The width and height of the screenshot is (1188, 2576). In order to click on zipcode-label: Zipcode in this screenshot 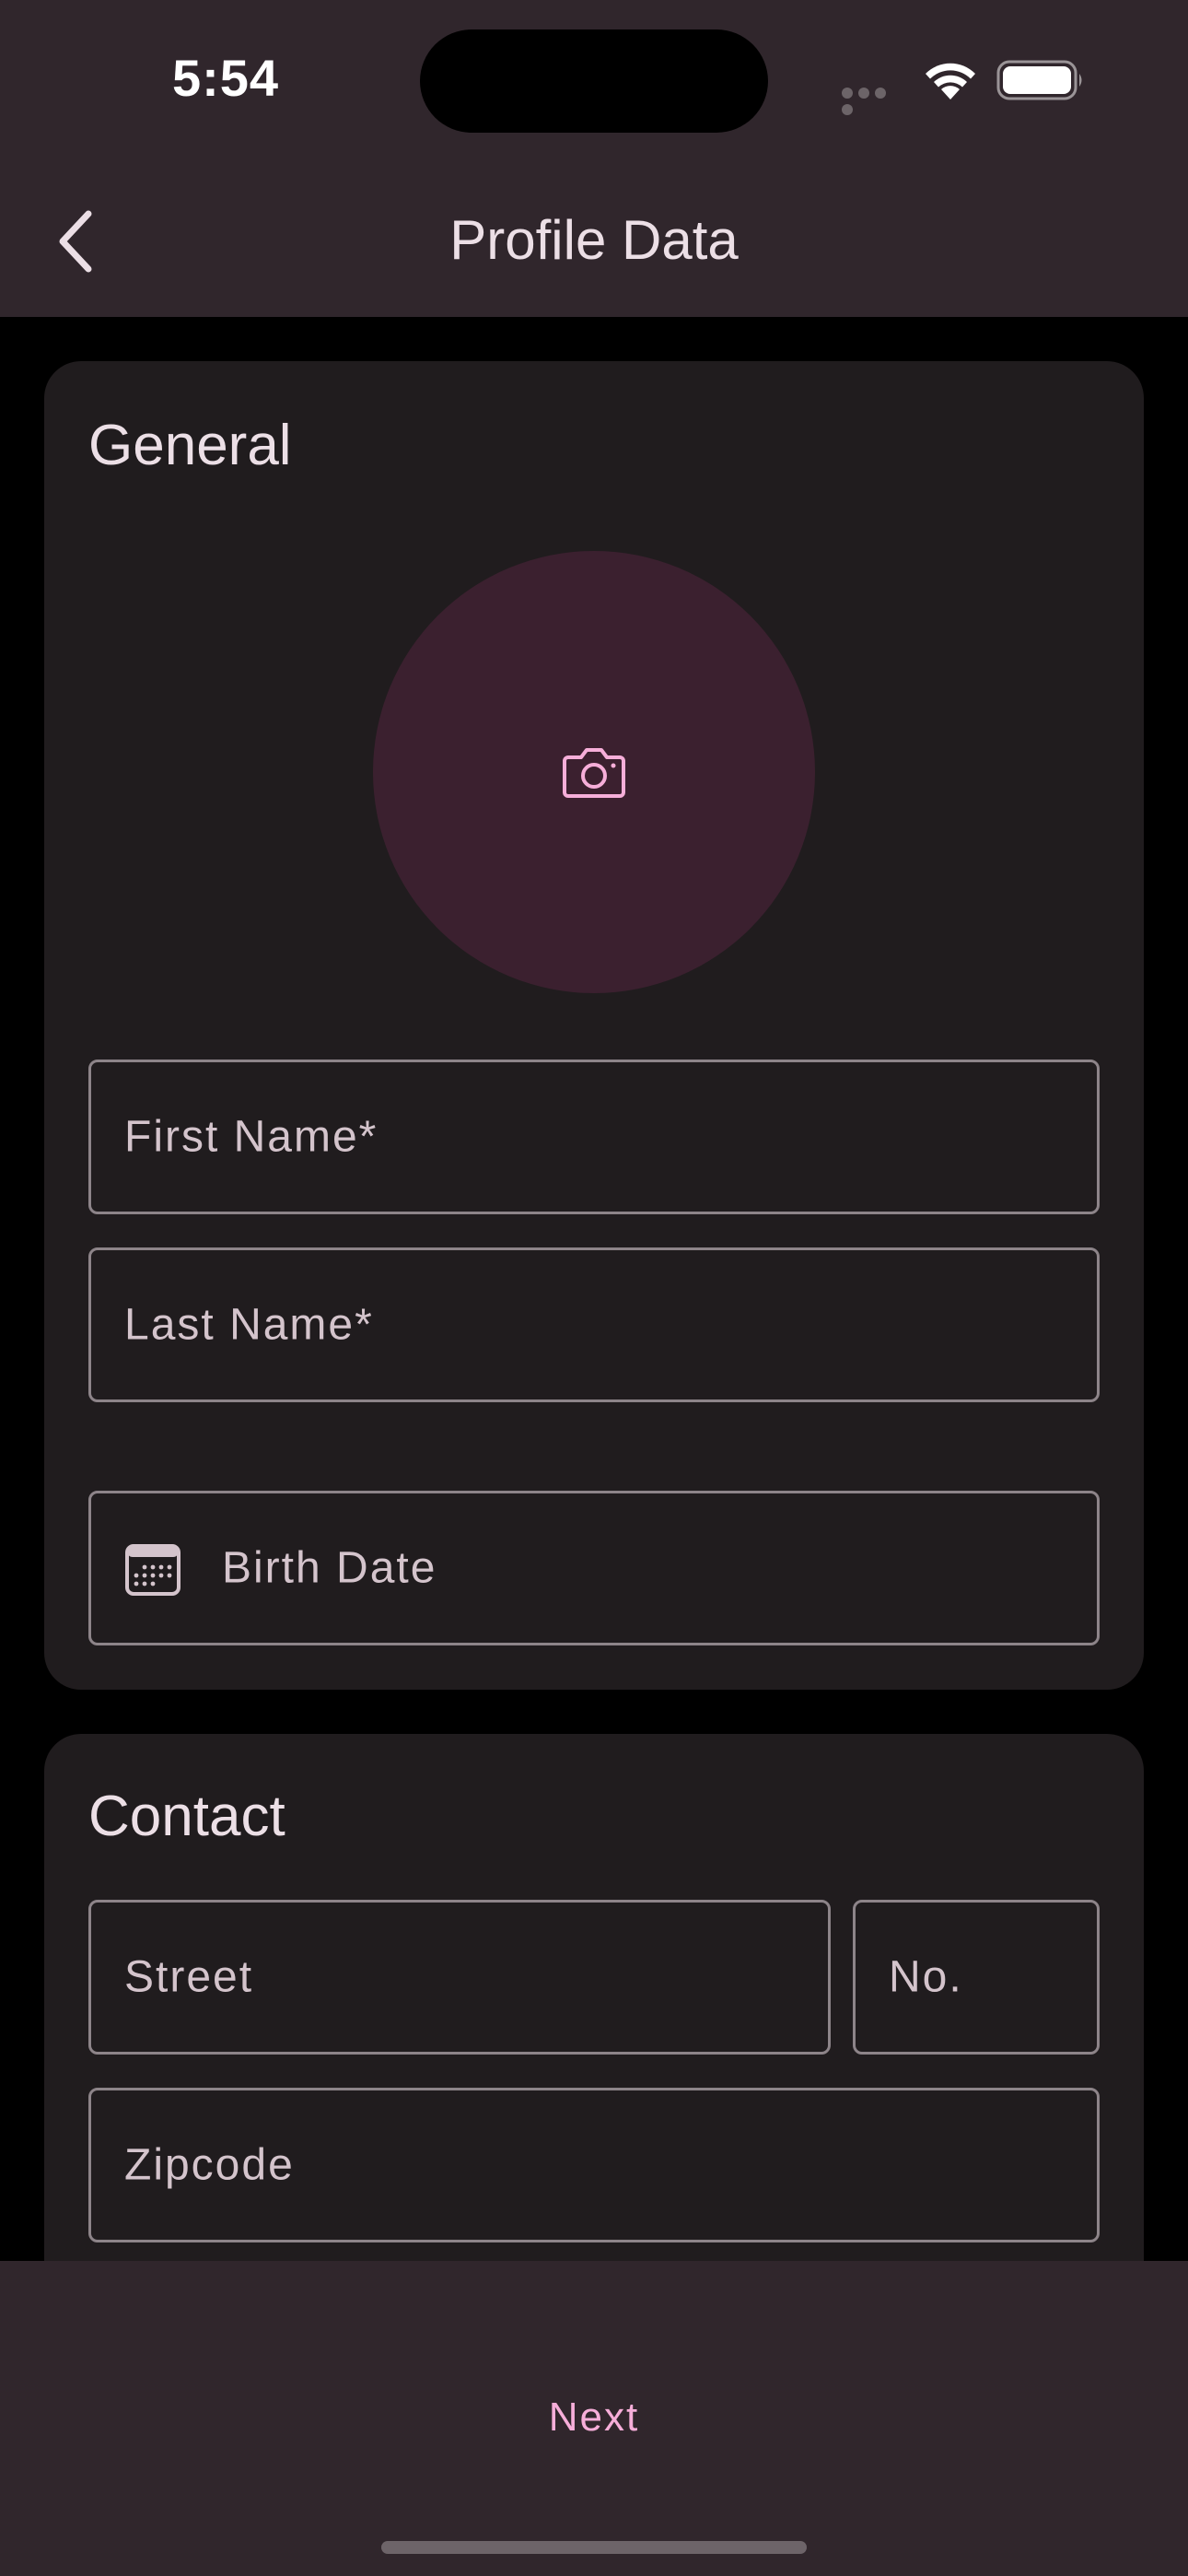, I will do `click(209, 2165)`.